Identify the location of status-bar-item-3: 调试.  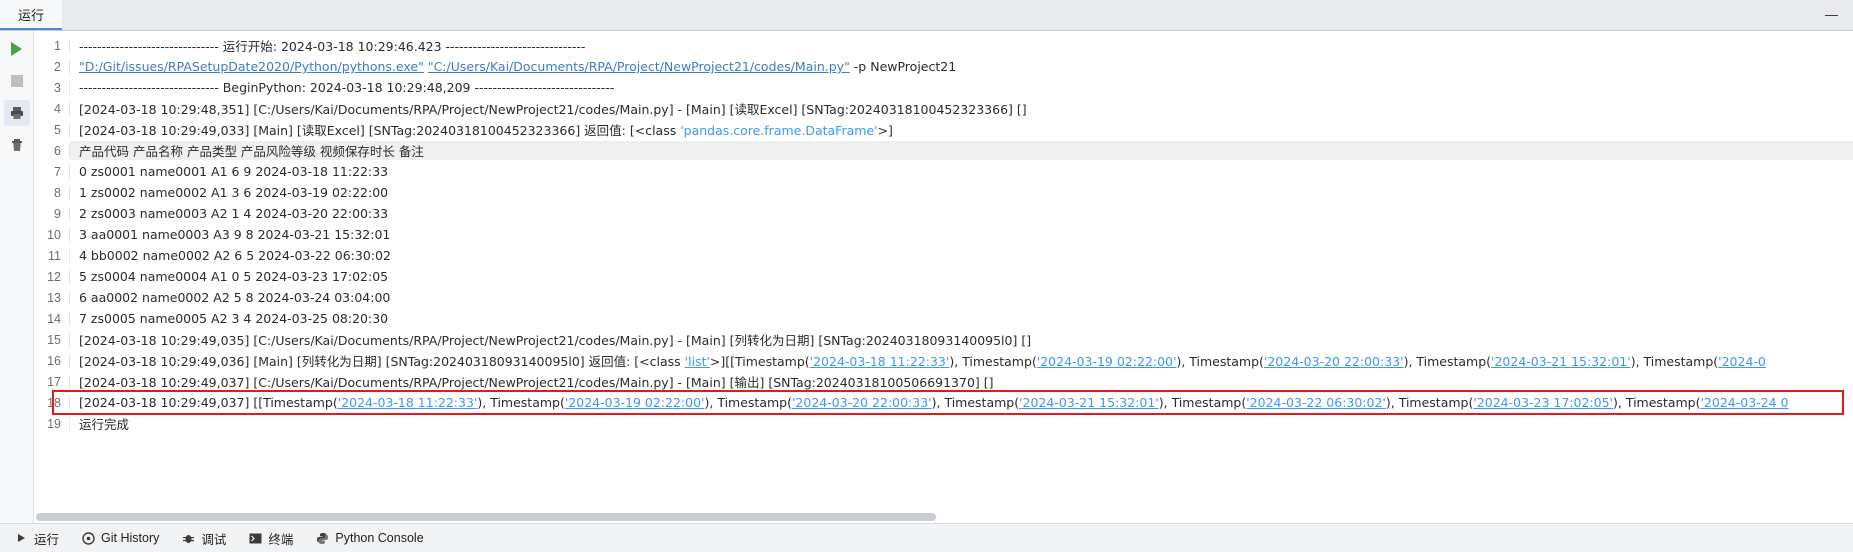
(205, 538).